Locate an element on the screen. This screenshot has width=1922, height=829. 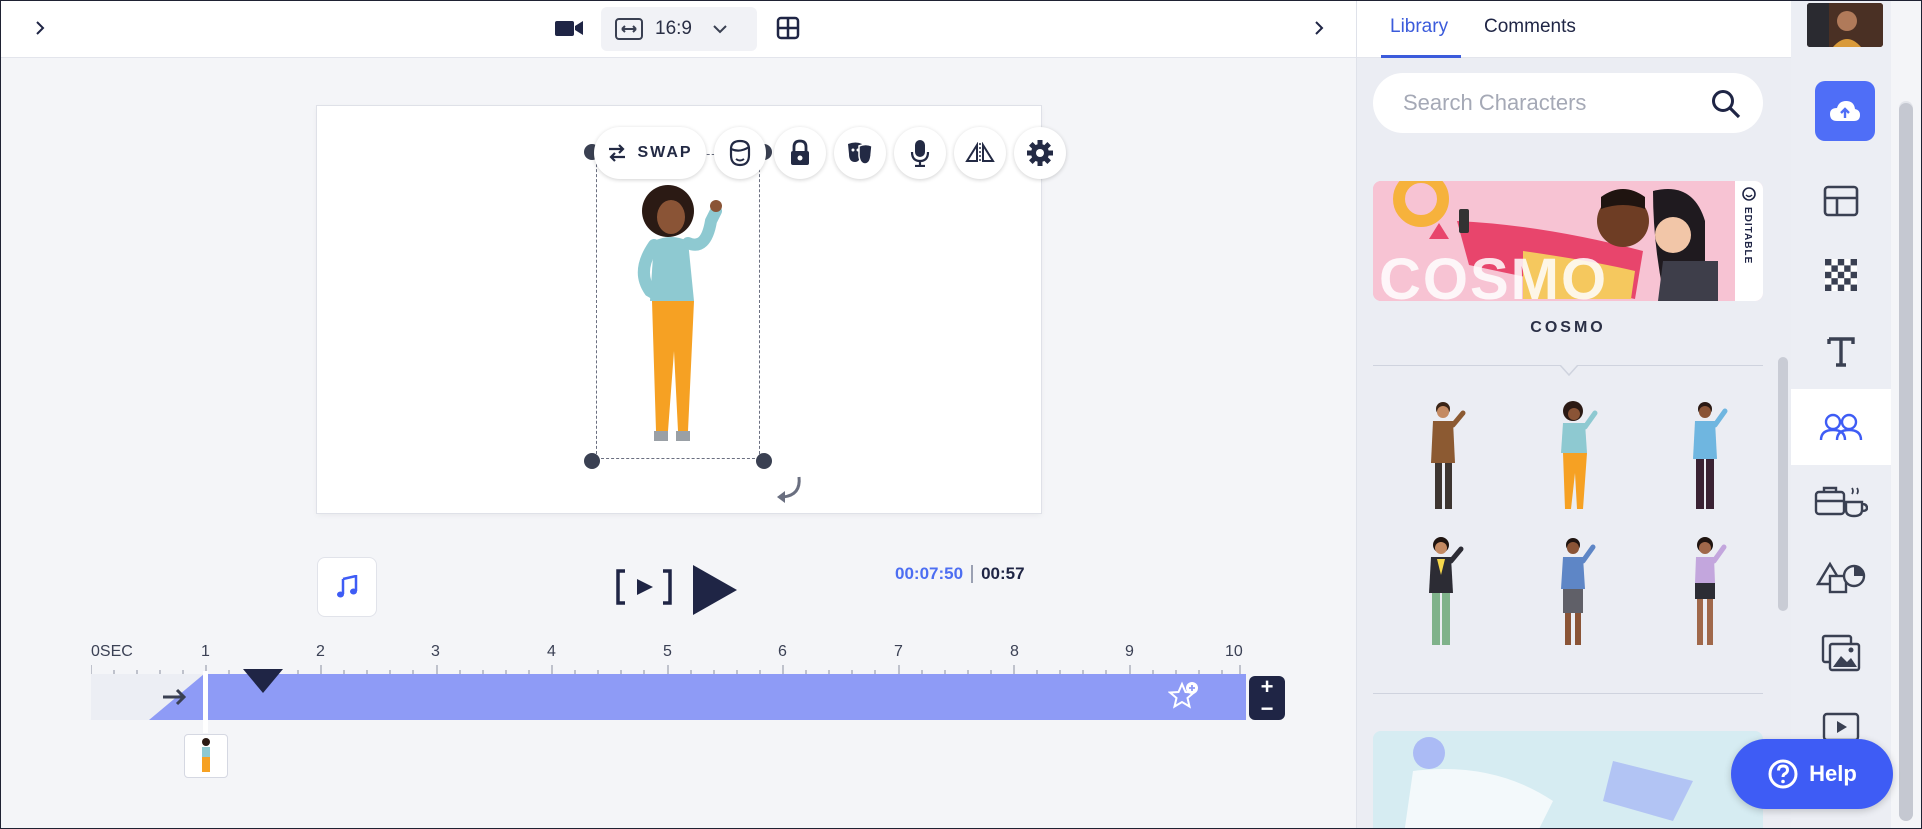
lock-icon is located at coordinates (800, 152).